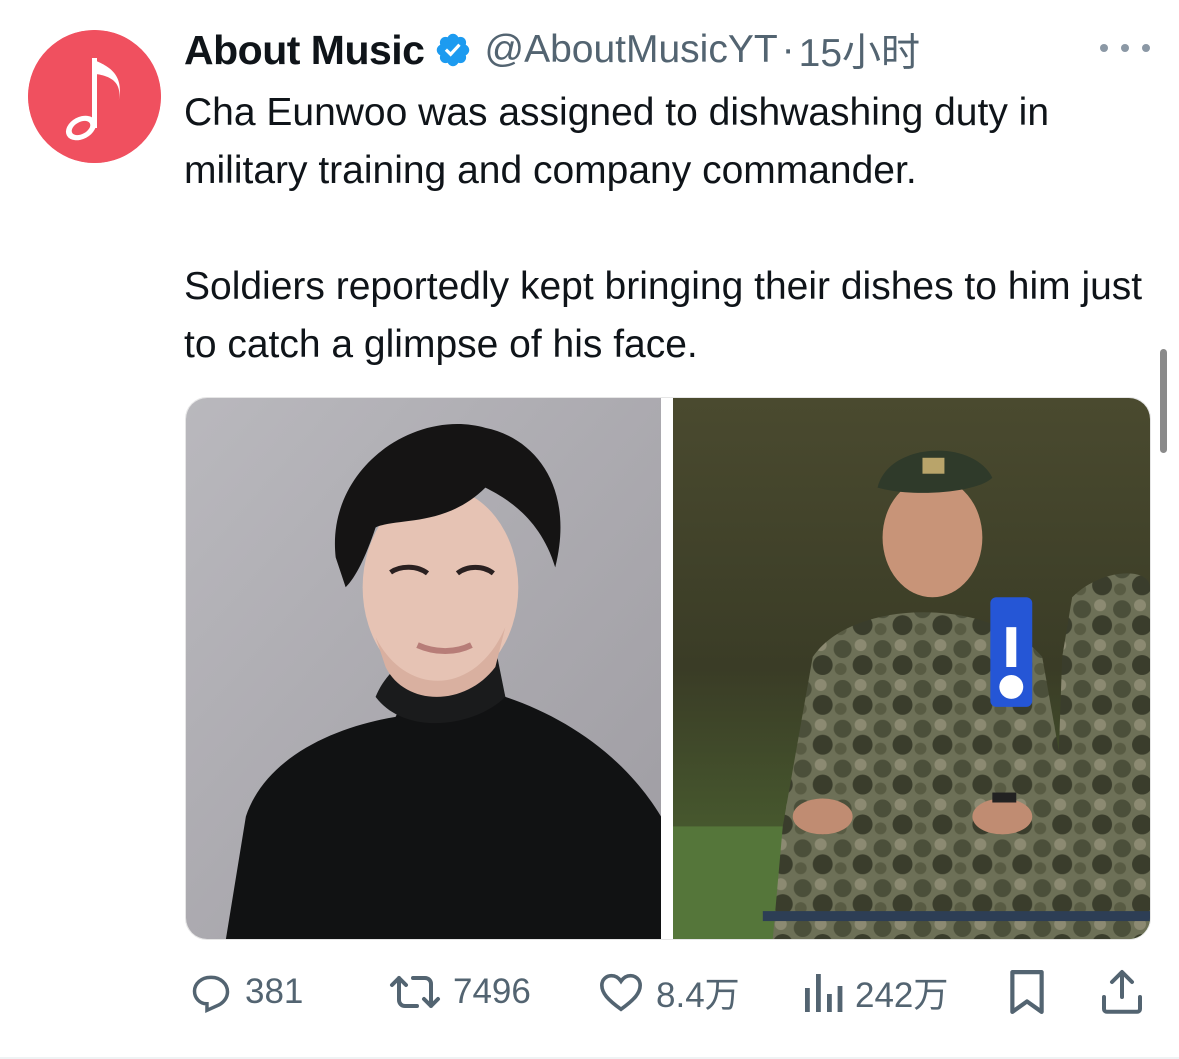  I want to click on scrollbar-thumb, so click(1163, 401).